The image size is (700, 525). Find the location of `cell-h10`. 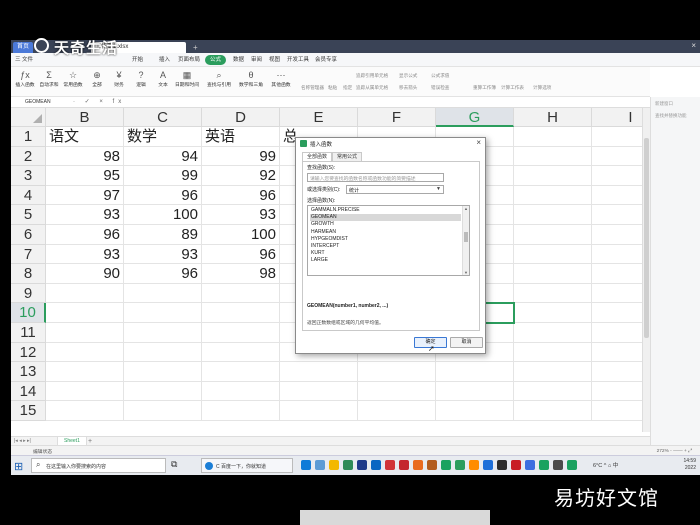

cell-h10 is located at coordinates (553, 313).